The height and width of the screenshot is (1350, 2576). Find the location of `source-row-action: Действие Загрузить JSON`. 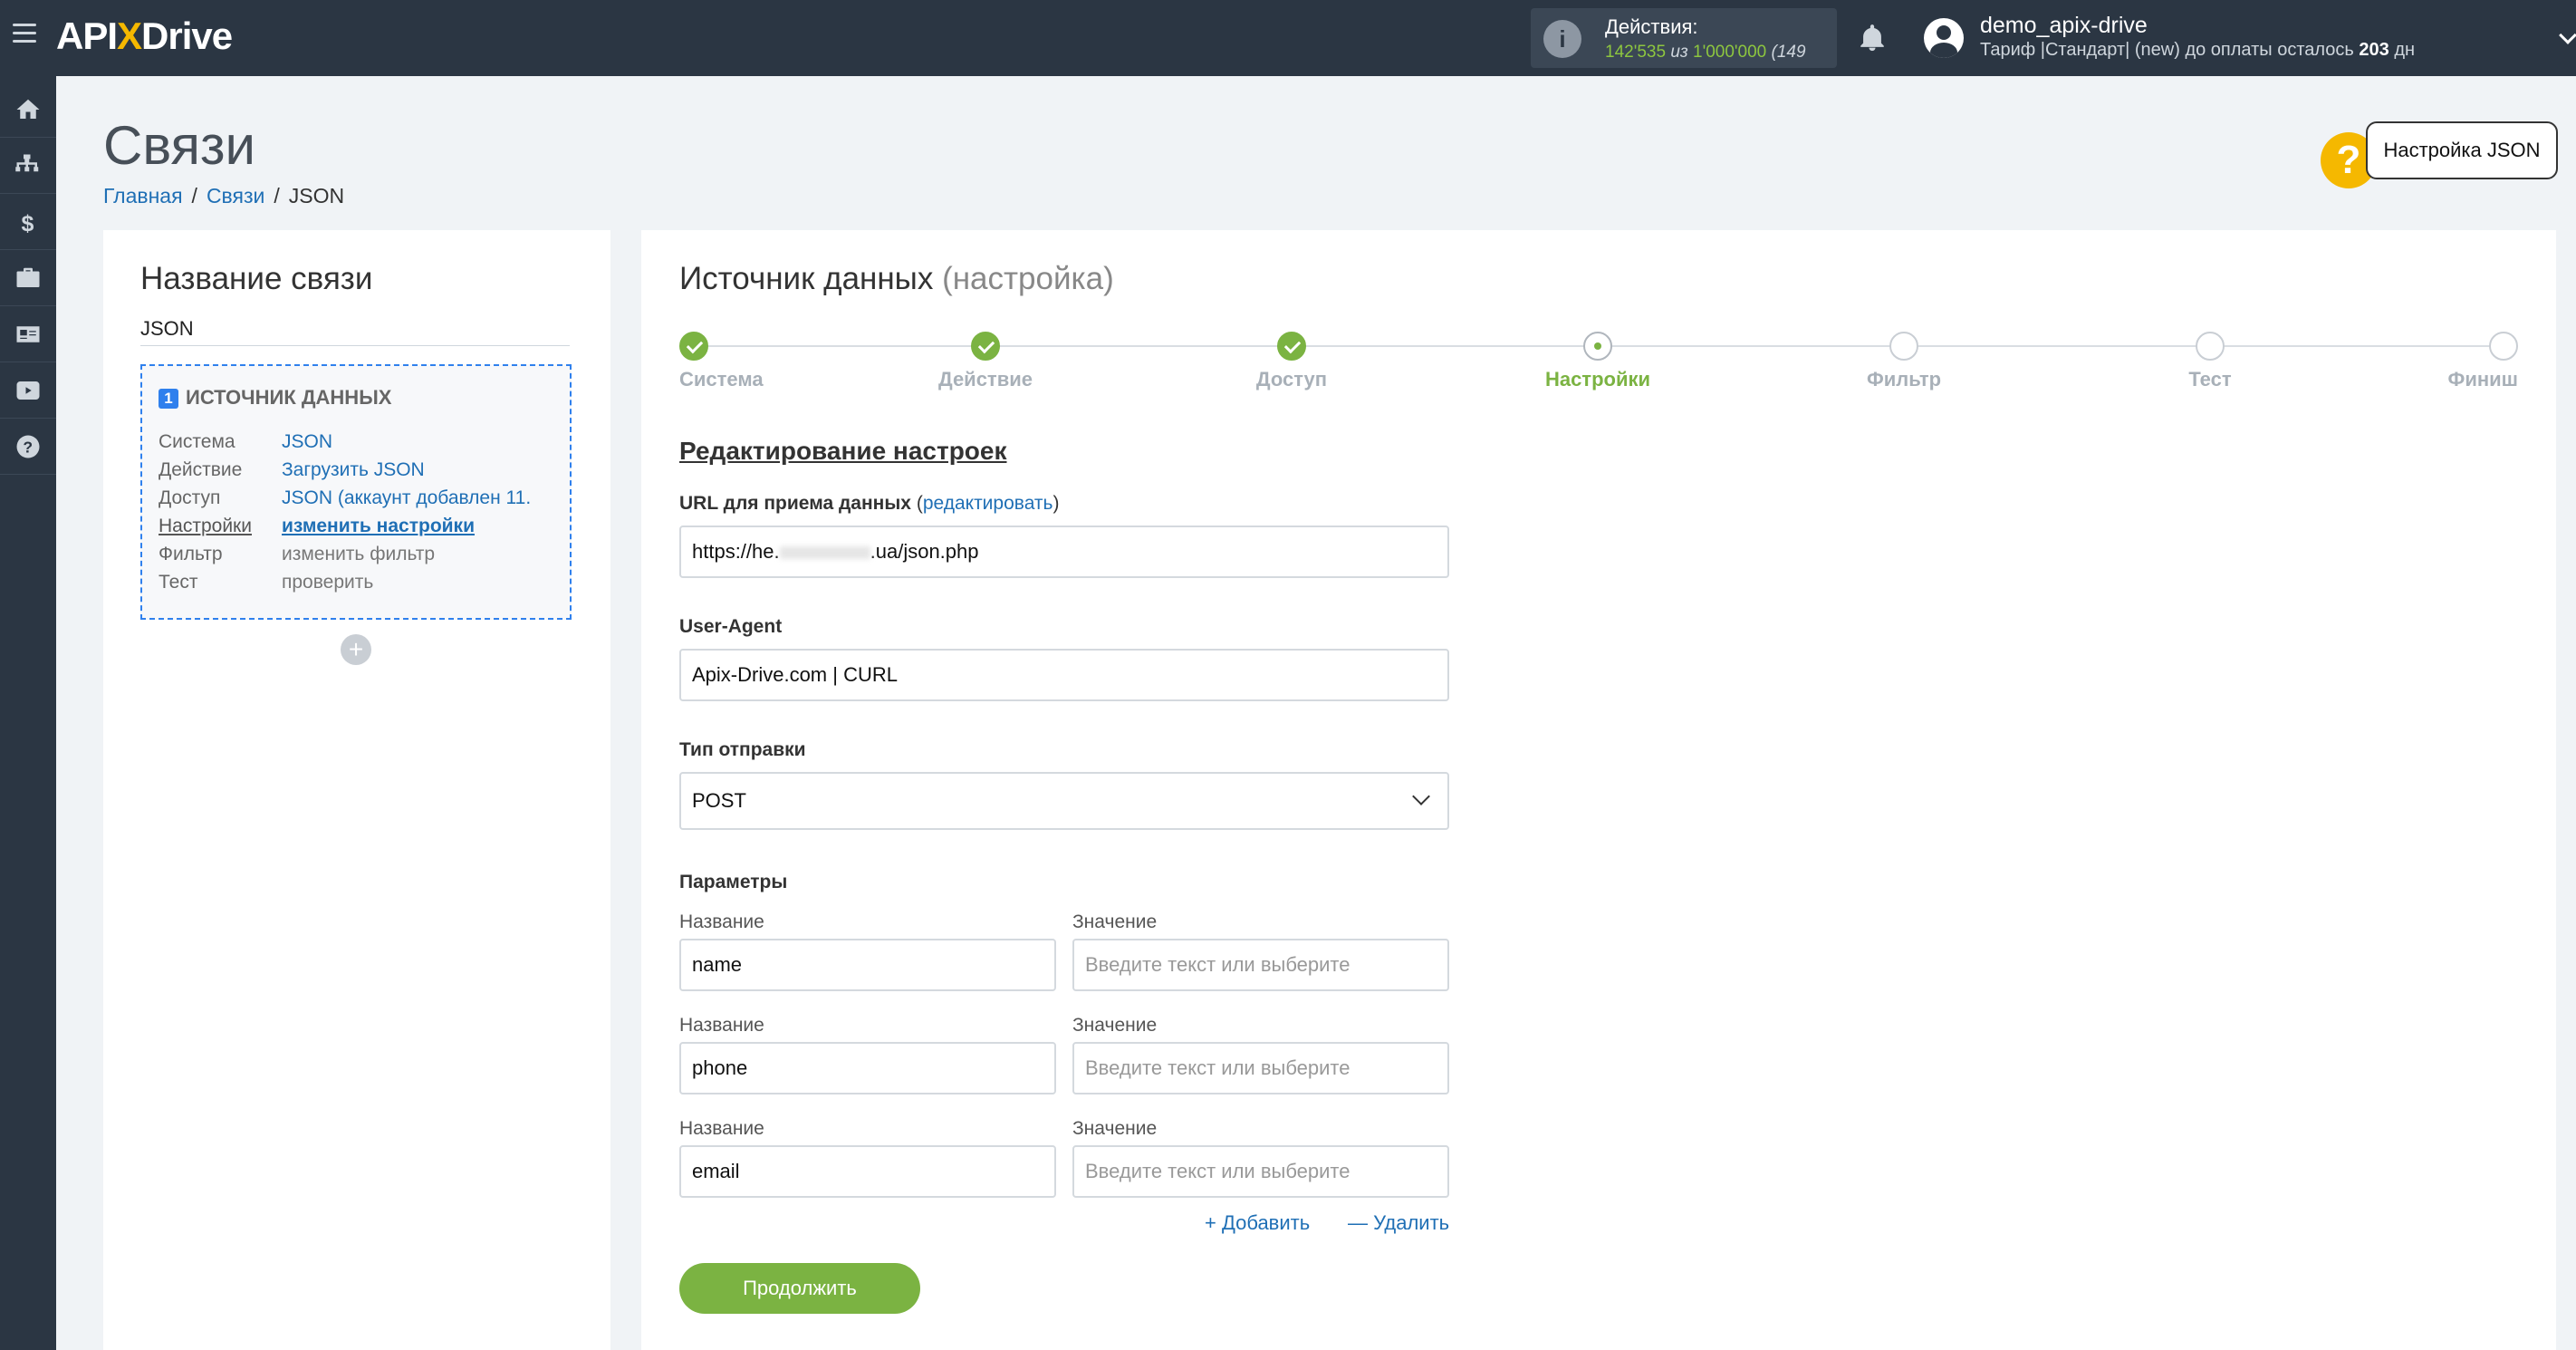

source-row-action: Действие Загрузить JSON is located at coordinates (292, 469).